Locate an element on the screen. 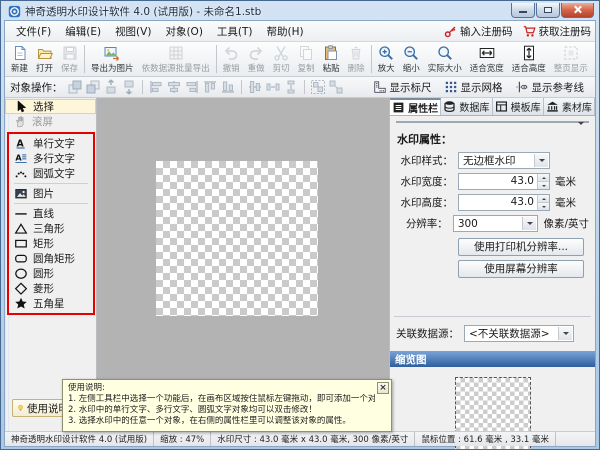  tool-single-line-text: A 单行文字 is located at coordinates (51, 143).